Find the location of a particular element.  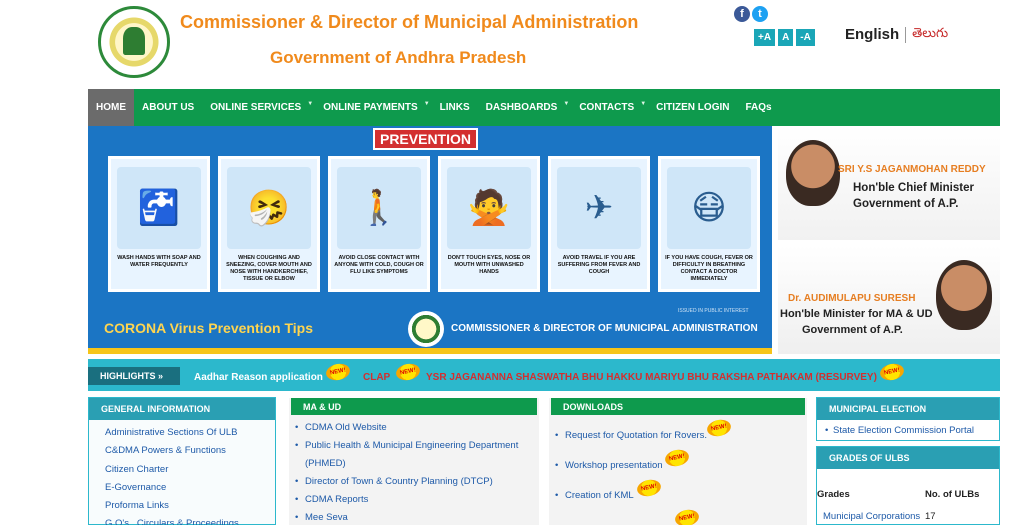

nav-citizen-login: CITIZEN LOGIN is located at coordinates (692, 107).